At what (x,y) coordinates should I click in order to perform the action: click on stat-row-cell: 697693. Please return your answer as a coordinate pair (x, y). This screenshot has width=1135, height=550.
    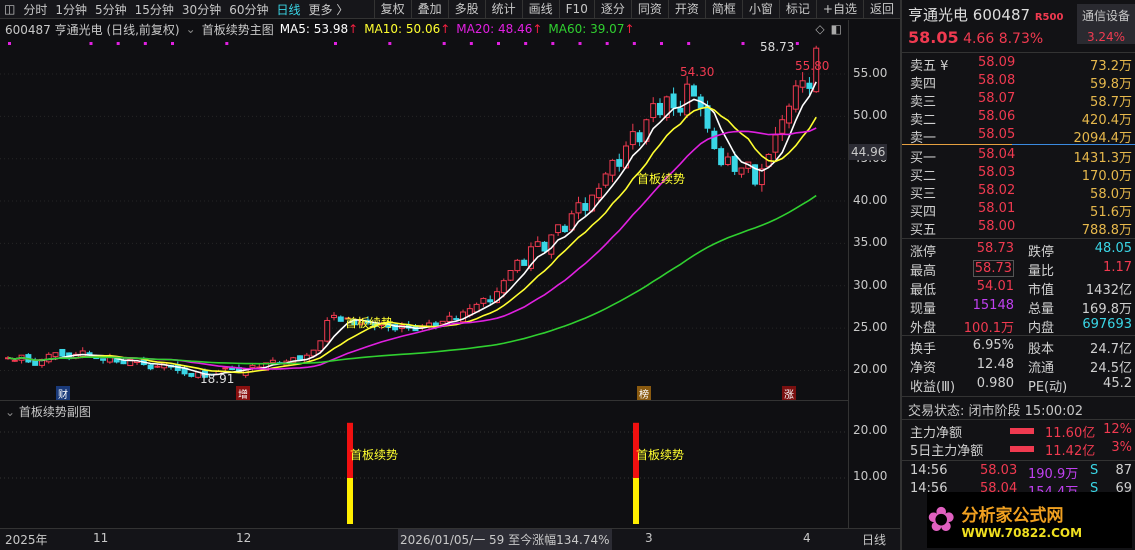
    Looking at the image, I should click on (1107, 324).